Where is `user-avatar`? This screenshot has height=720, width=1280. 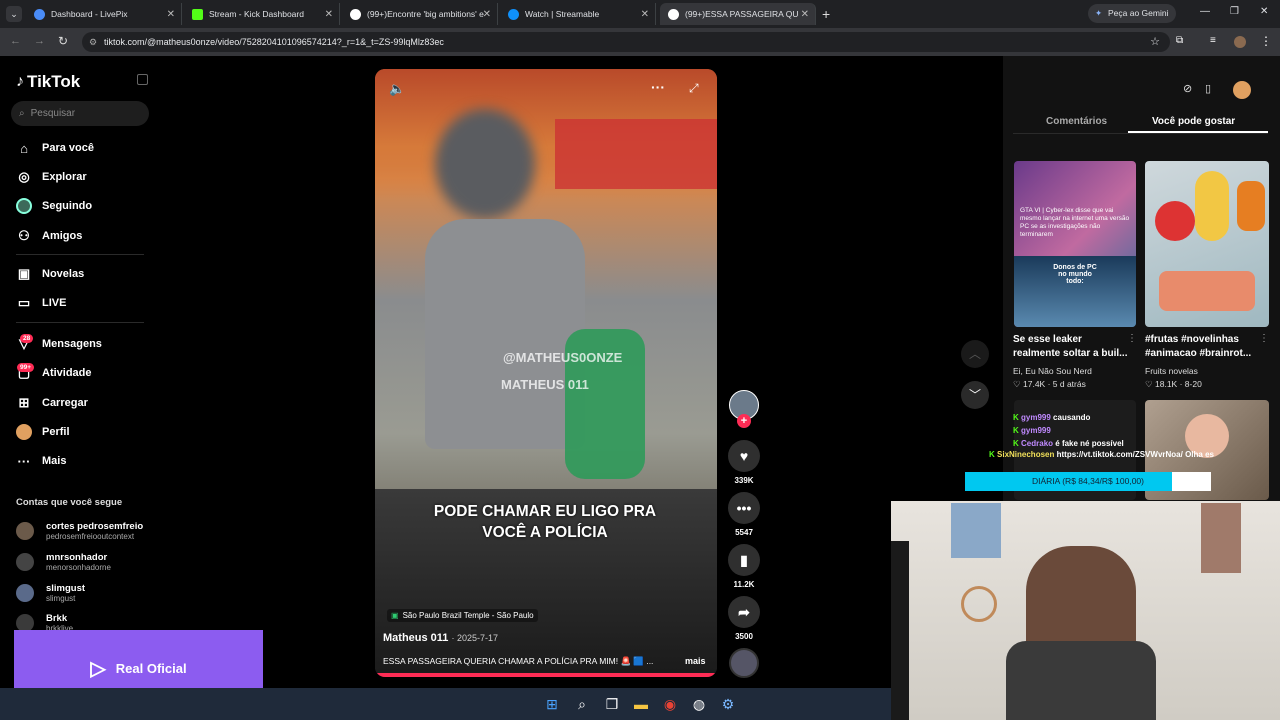
user-avatar is located at coordinates (1242, 90).